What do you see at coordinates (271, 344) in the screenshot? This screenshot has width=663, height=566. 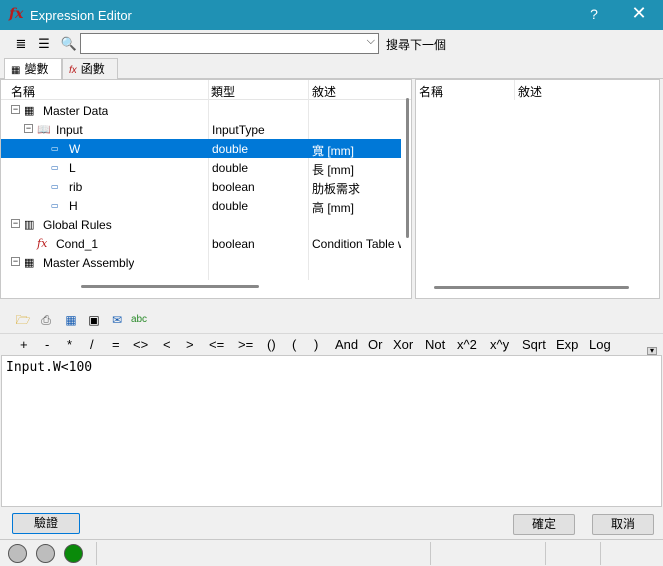 I see `op-parens: ()` at bounding box center [271, 344].